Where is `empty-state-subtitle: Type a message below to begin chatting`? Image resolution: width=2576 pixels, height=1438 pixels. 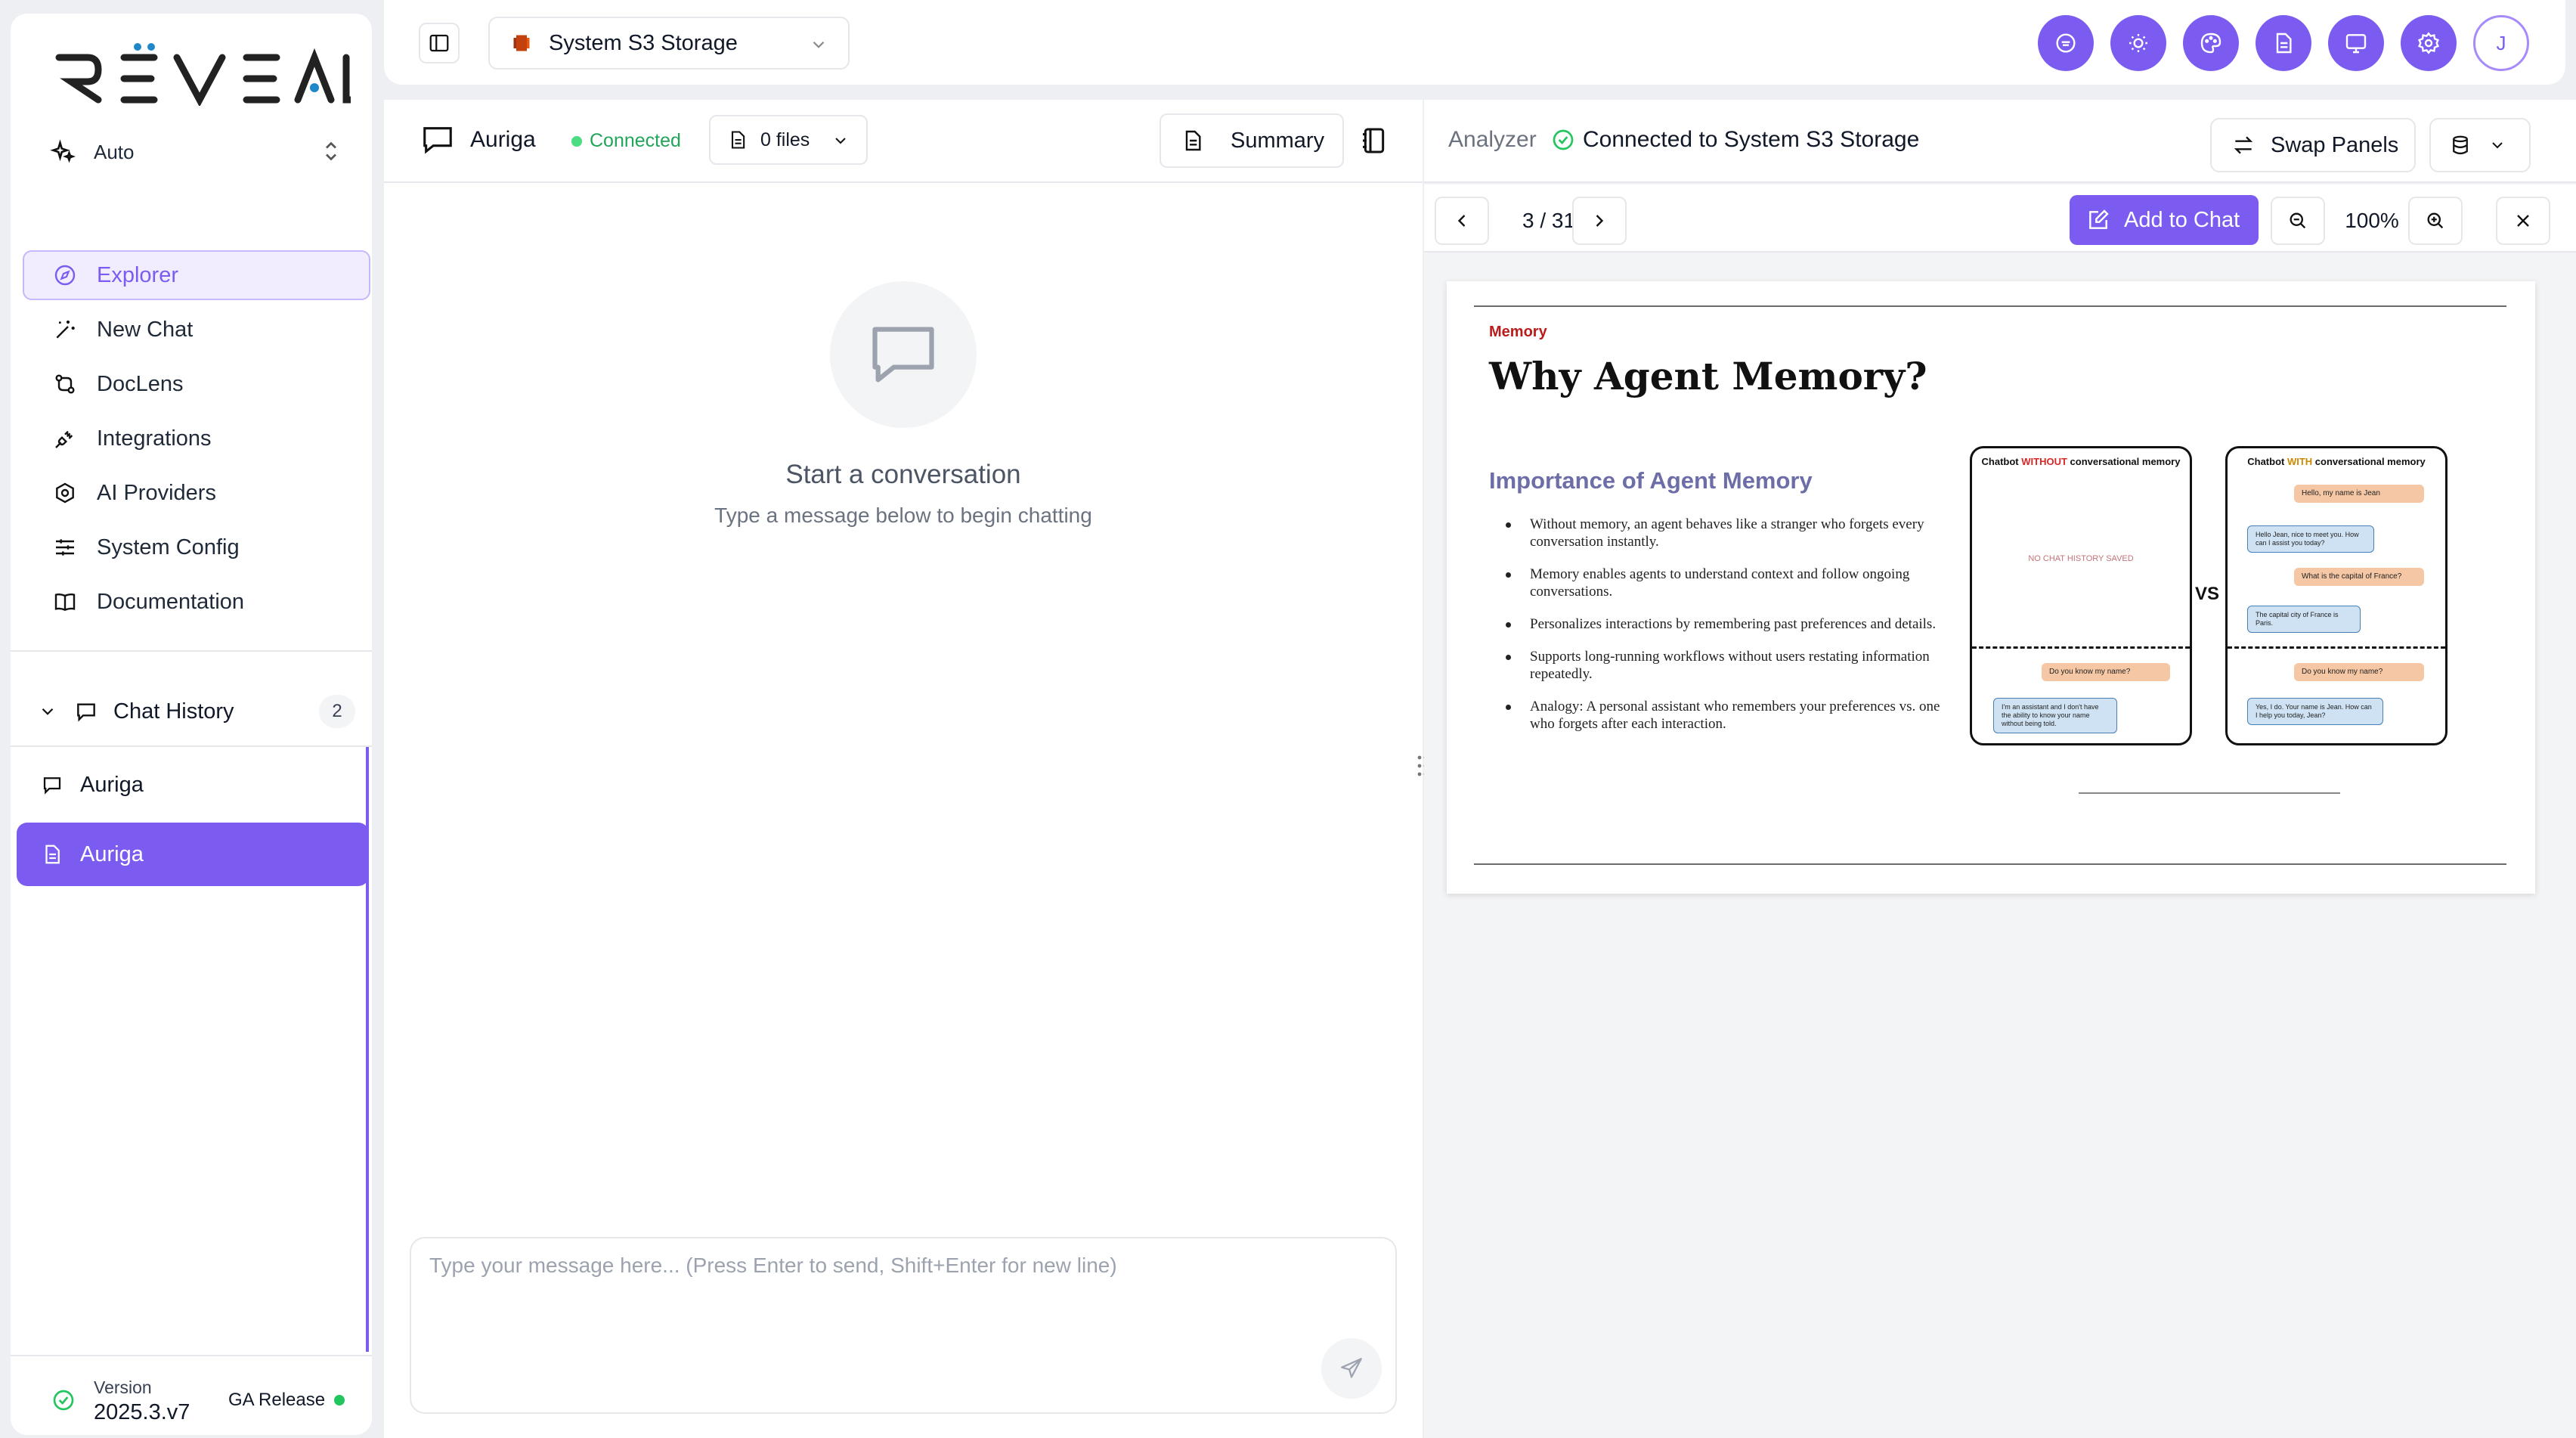
empty-state-subtitle: Type a message below to begin chatting is located at coordinates (903, 515).